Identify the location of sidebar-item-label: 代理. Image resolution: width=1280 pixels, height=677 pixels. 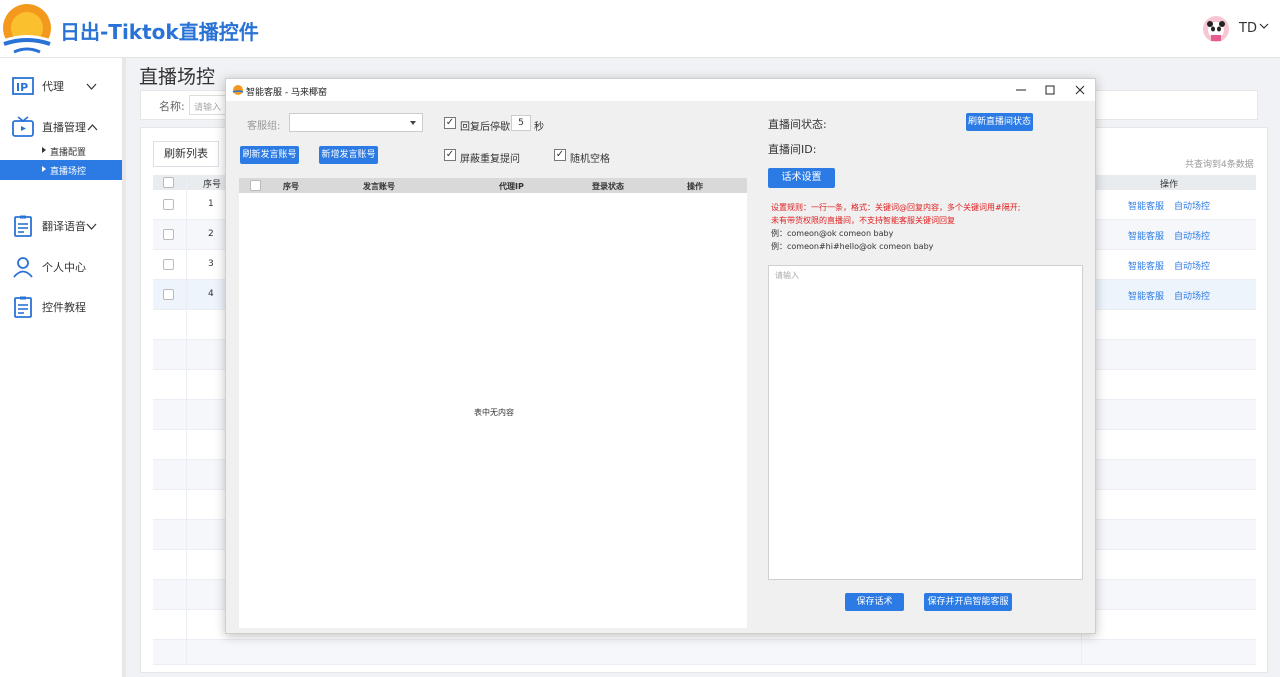
(53, 86).